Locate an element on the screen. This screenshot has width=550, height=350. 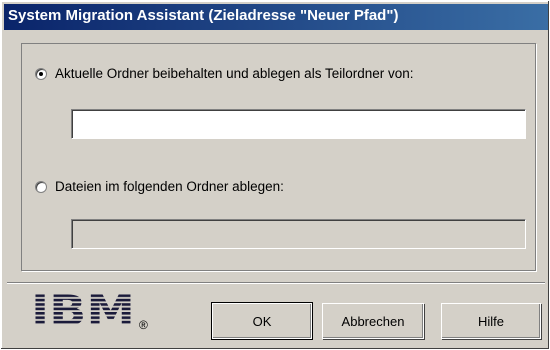
radio-keep-folders is located at coordinates (41, 73).